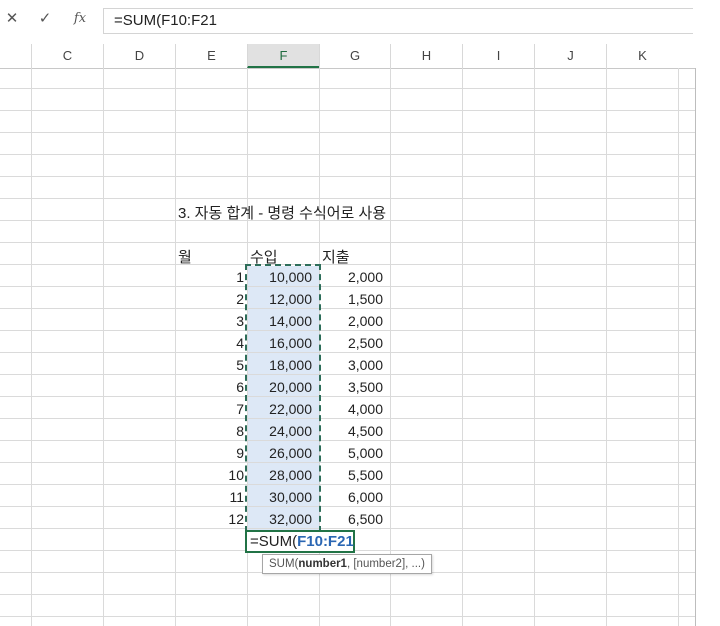 Image resolution: width=720 pixels, height=626 pixels. I want to click on header-expense: 지출, so click(336, 257).